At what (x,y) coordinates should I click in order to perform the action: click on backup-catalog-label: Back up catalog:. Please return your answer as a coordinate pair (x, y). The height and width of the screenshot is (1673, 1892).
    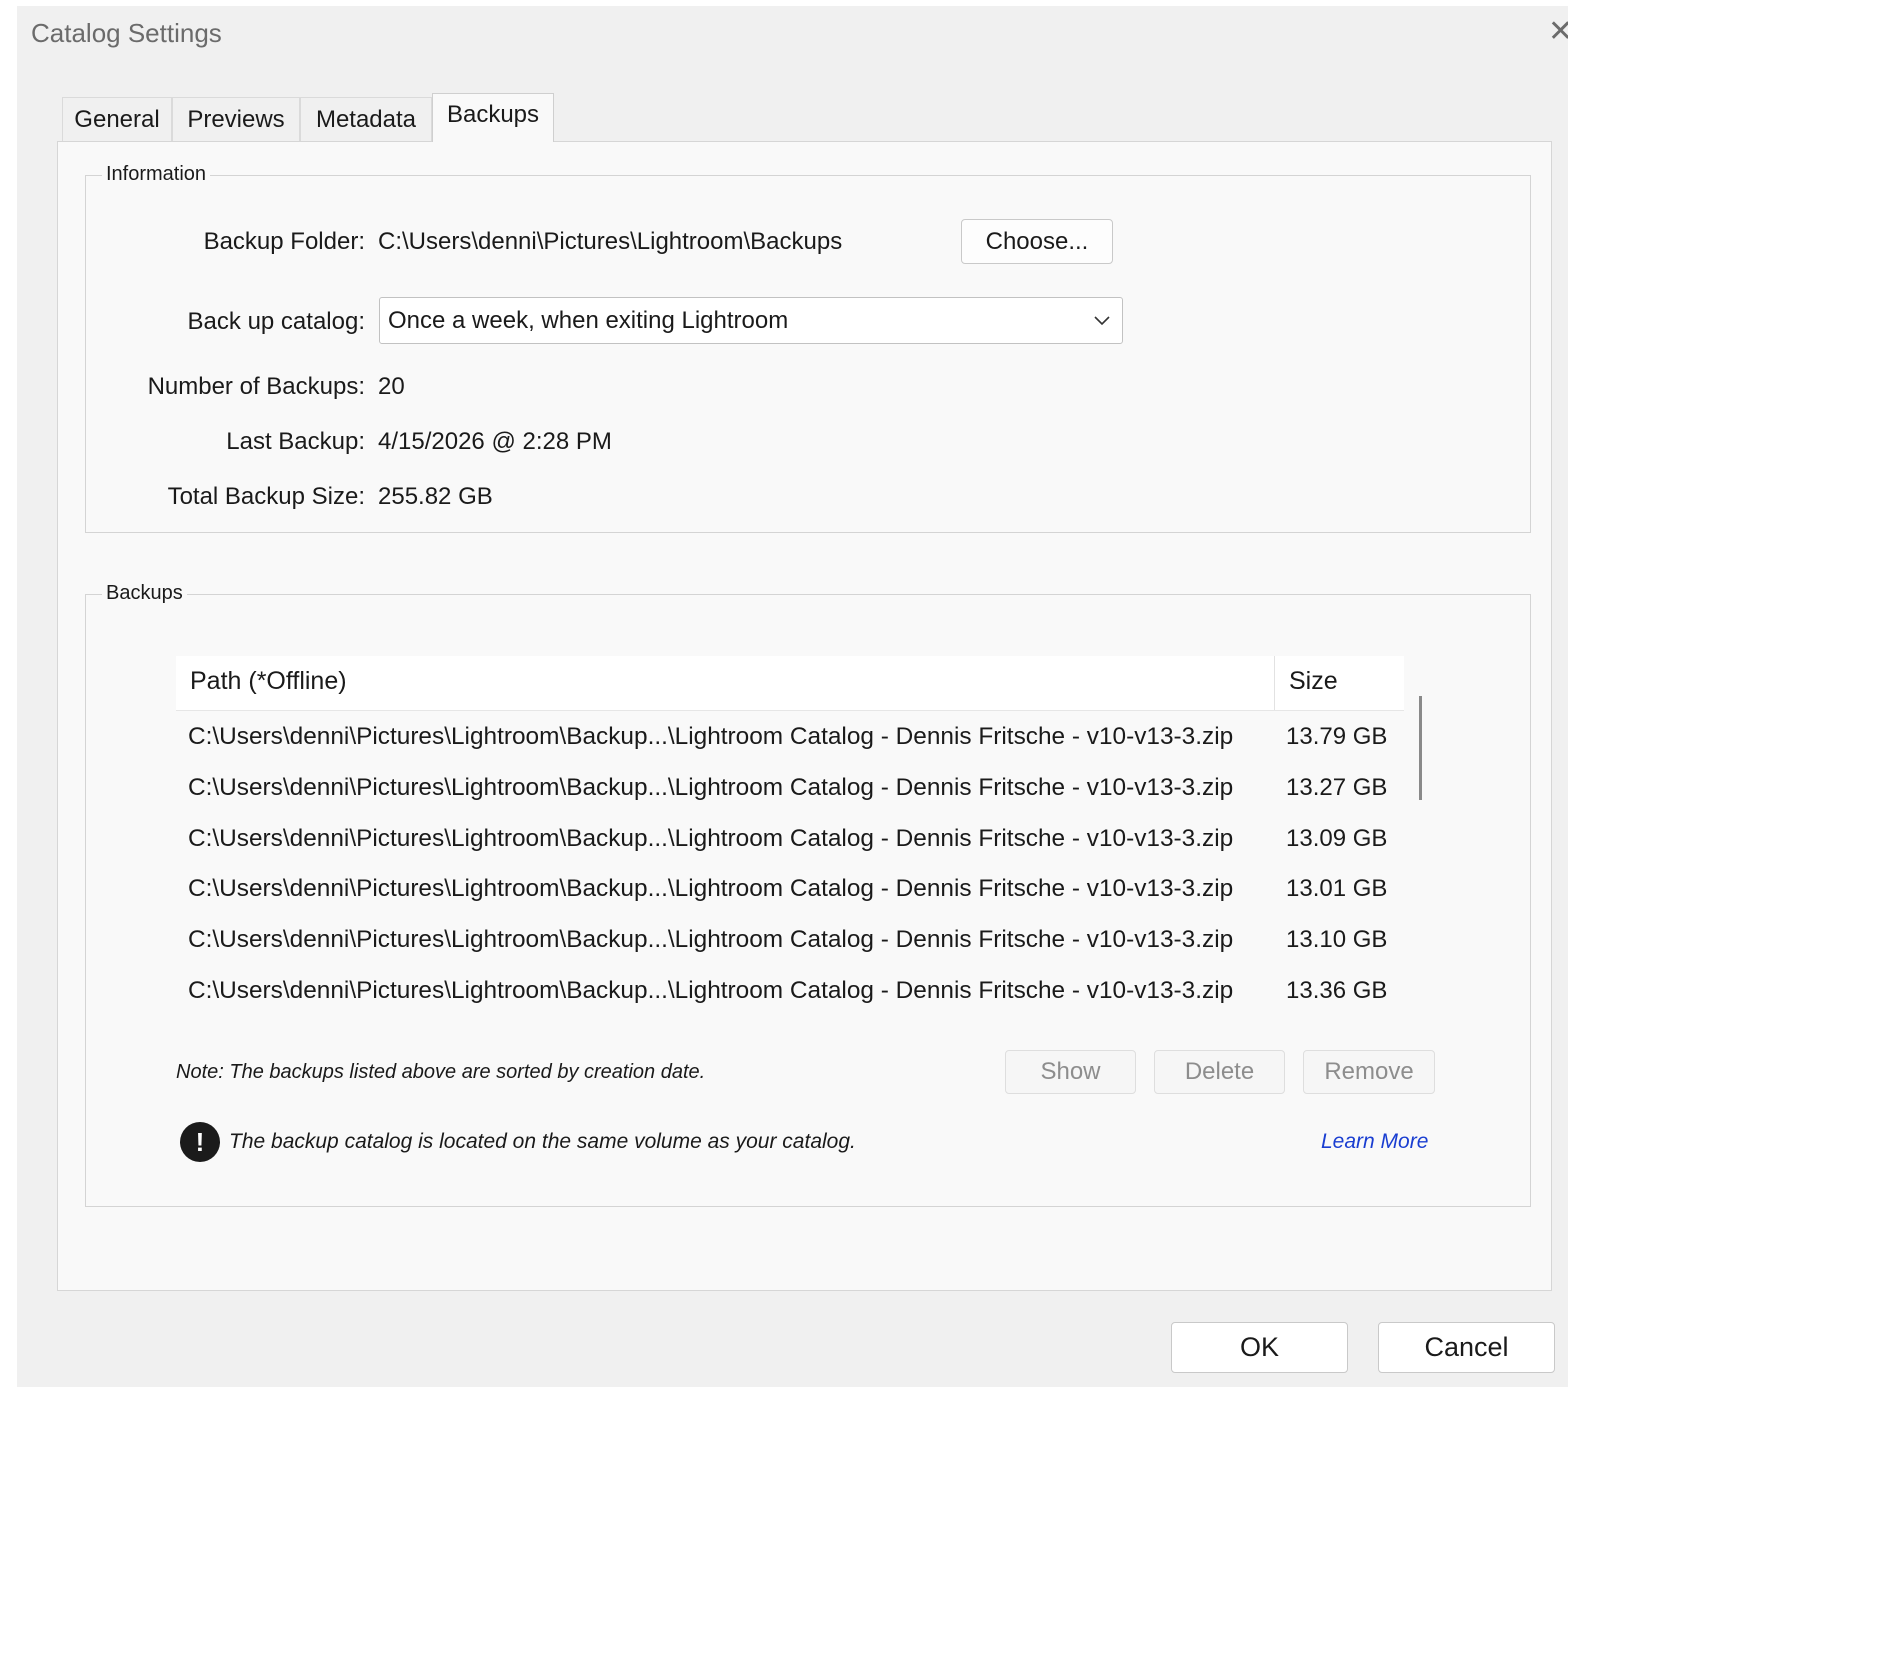
    Looking at the image, I should click on (276, 321).